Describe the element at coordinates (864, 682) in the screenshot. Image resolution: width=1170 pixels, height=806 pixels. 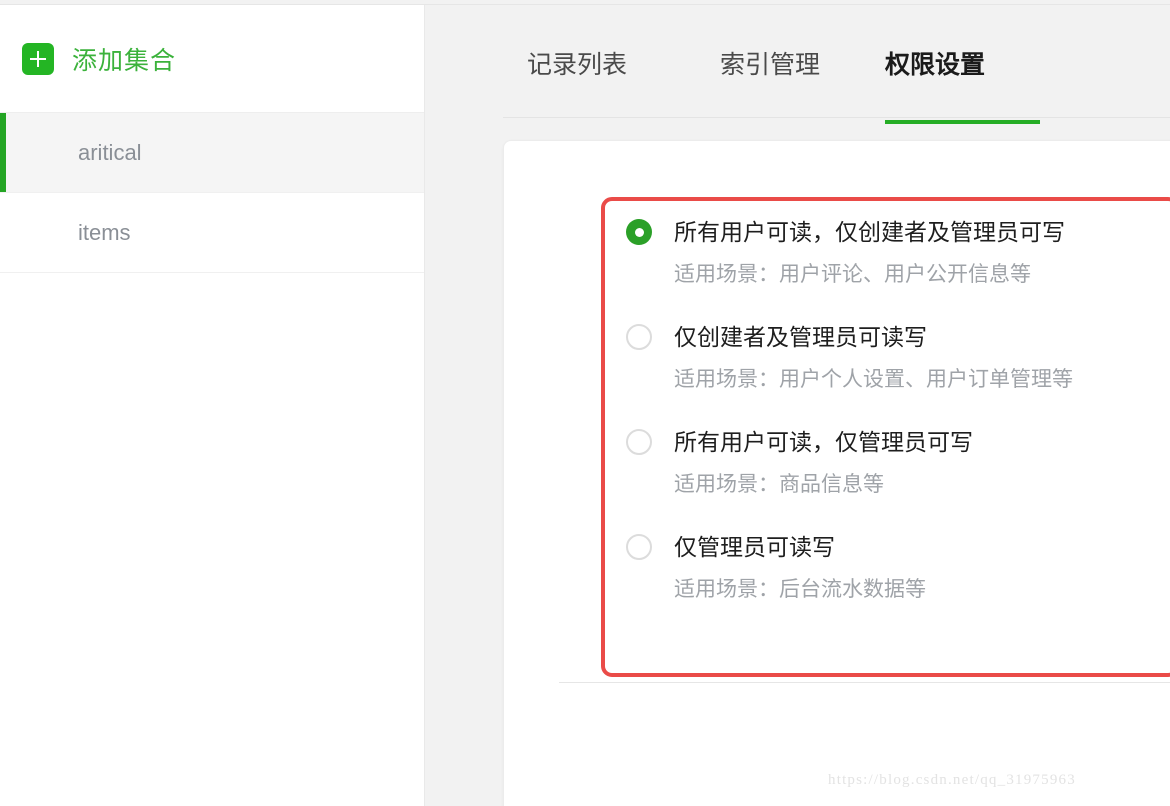
I see `card-section-divider` at that location.